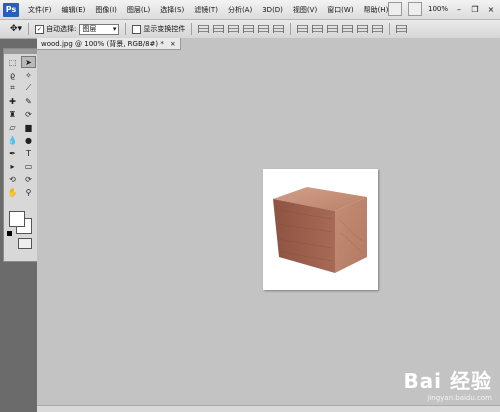 The width and height of the screenshot is (500, 412). I want to click on distribute-hcenter-icon, so click(363, 29).